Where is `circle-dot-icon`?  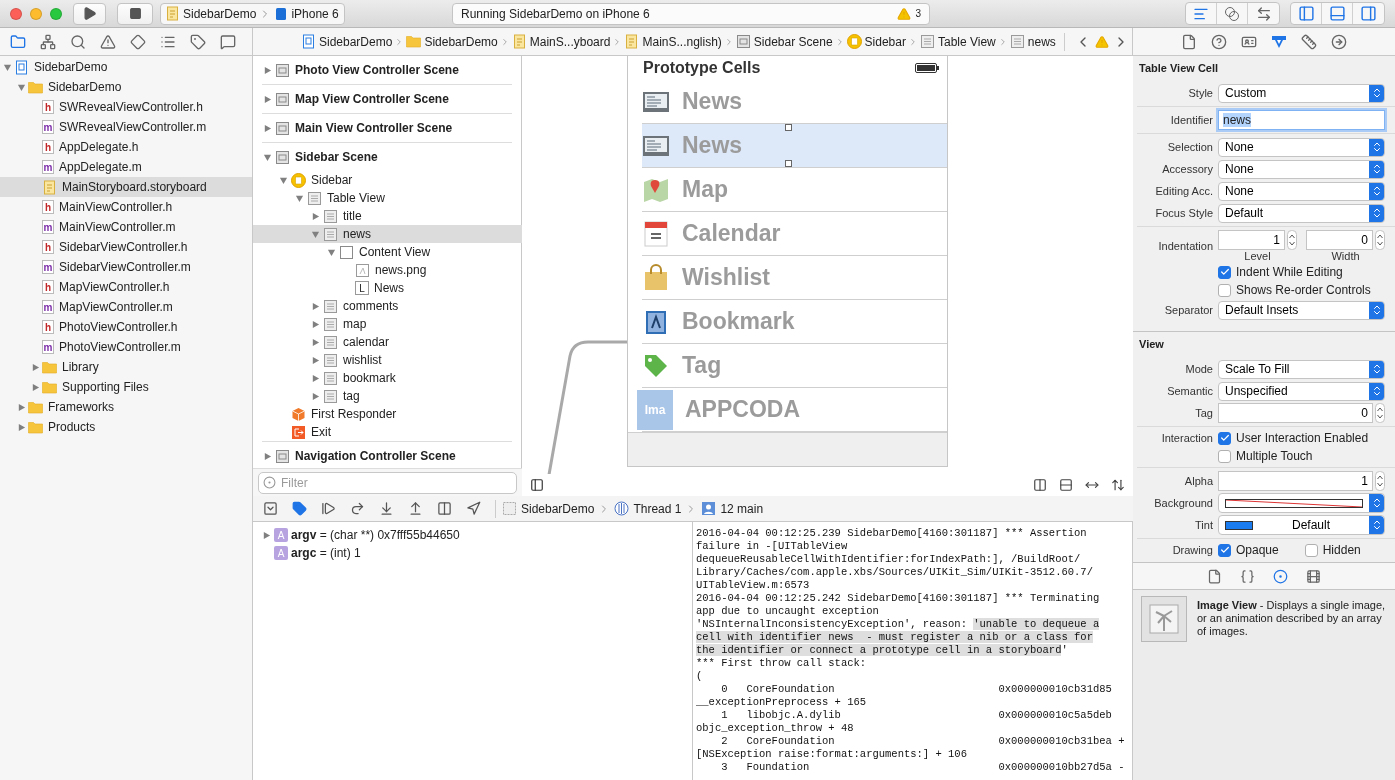 circle-dot-icon is located at coordinates (1280, 576).